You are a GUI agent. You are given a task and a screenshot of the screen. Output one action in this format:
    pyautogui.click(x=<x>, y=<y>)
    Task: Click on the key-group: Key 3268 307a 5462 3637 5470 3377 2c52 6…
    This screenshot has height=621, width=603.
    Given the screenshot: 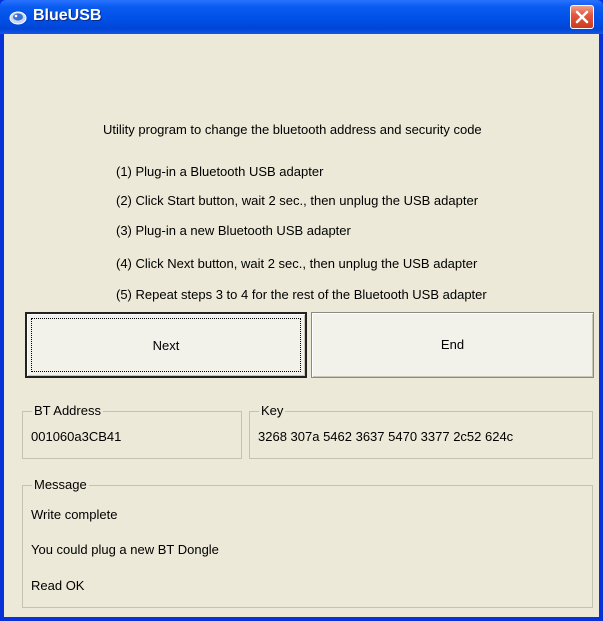 What is the action you would take?
    pyautogui.click(x=421, y=431)
    